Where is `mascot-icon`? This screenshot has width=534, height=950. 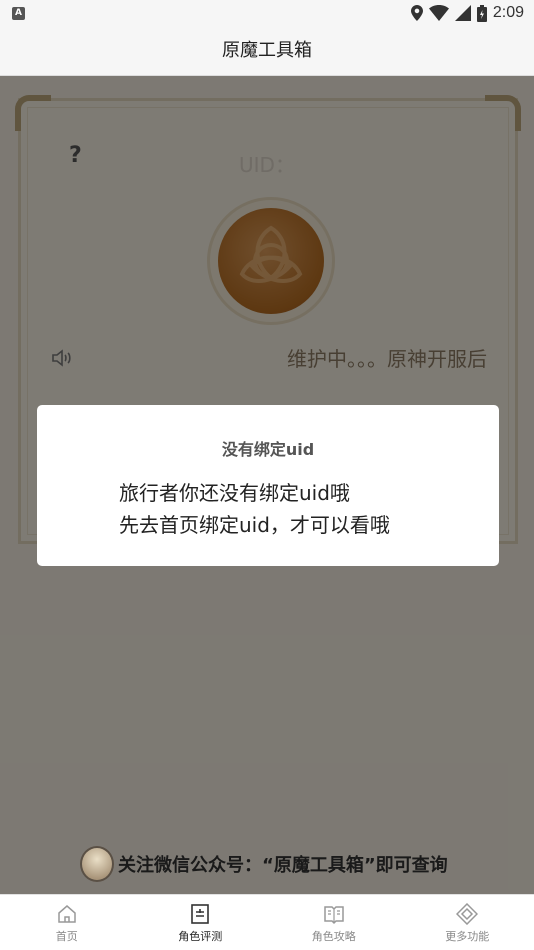
mascot-icon is located at coordinates (97, 864).